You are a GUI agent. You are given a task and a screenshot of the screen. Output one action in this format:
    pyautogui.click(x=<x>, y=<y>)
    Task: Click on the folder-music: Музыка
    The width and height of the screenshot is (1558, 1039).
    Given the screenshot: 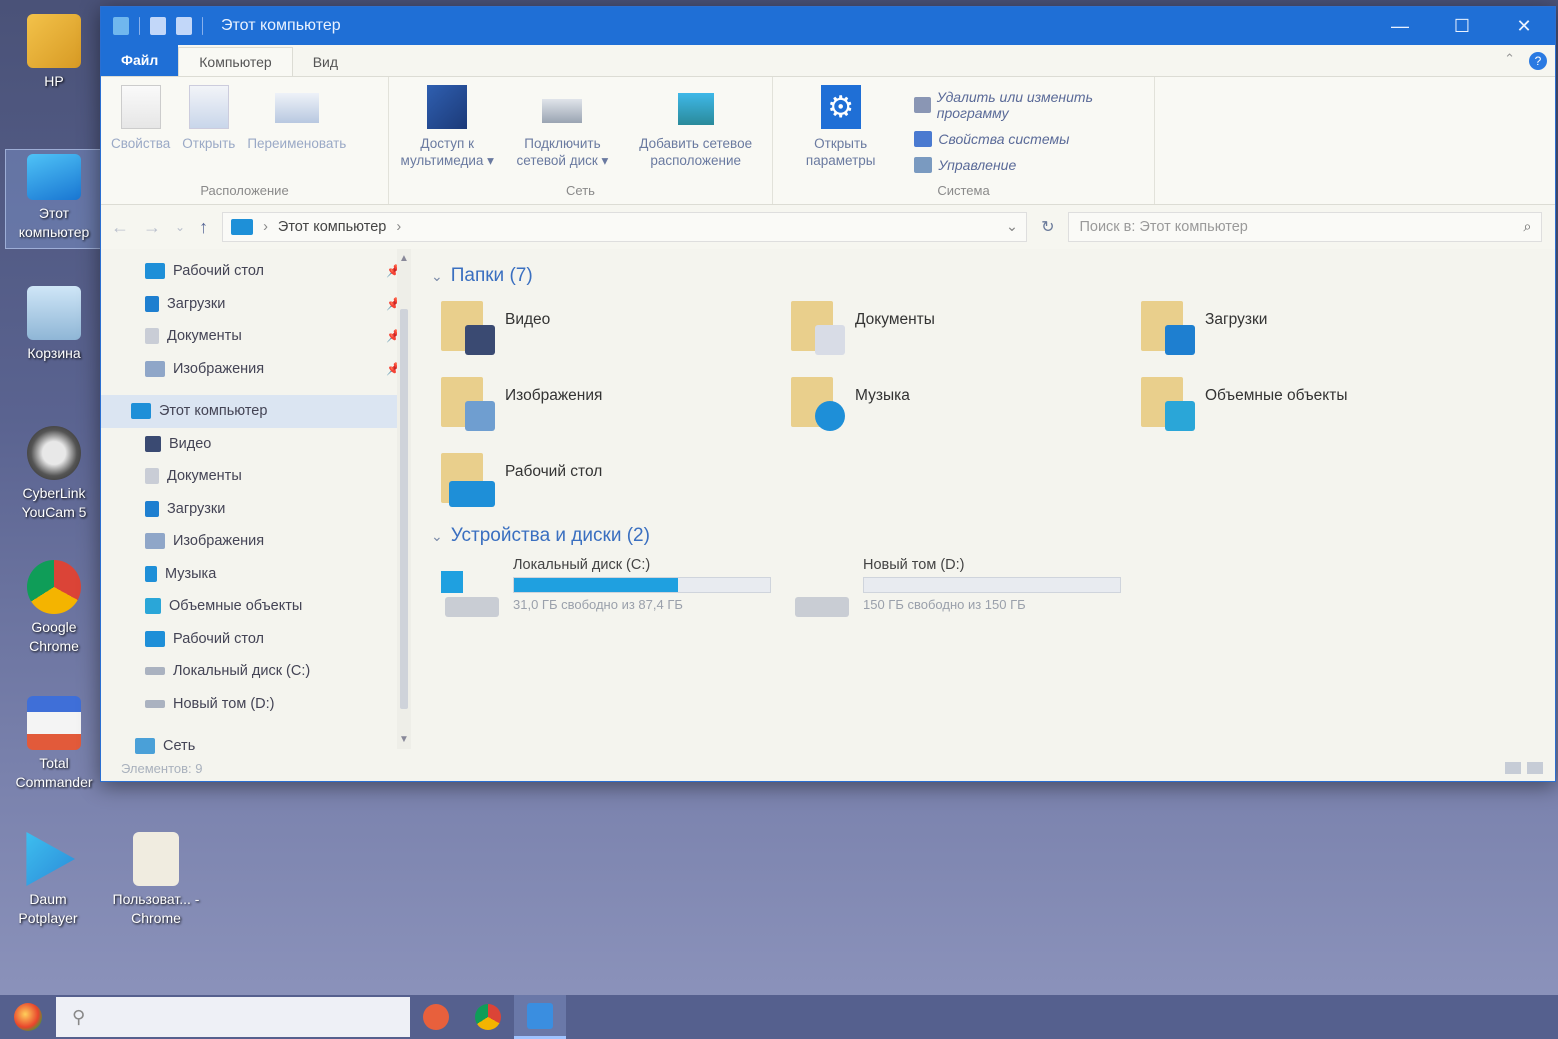 What is the action you would take?
    pyautogui.click(x=966, y=404)
    